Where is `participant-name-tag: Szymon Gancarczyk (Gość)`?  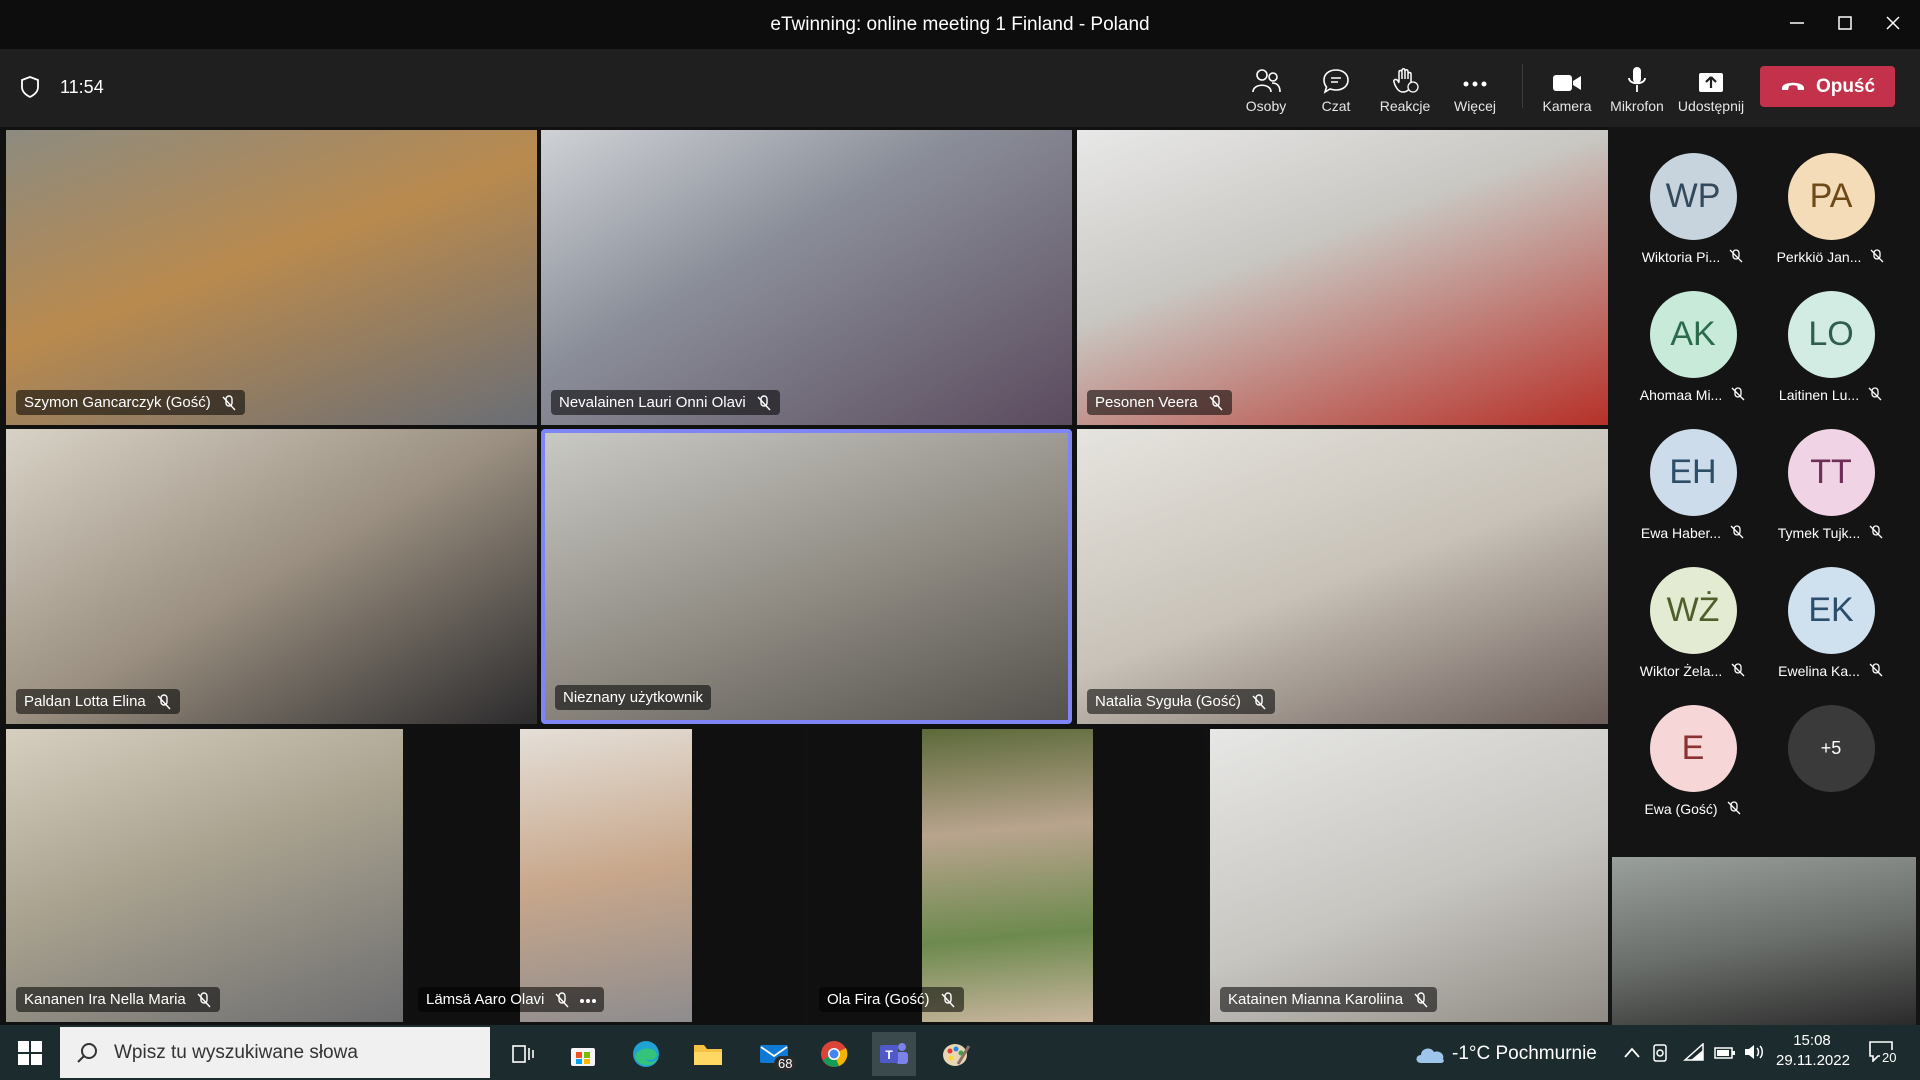 participant-name-tag: Szymon Gancarczyk (Gość) is located at coordinates (130, 402).